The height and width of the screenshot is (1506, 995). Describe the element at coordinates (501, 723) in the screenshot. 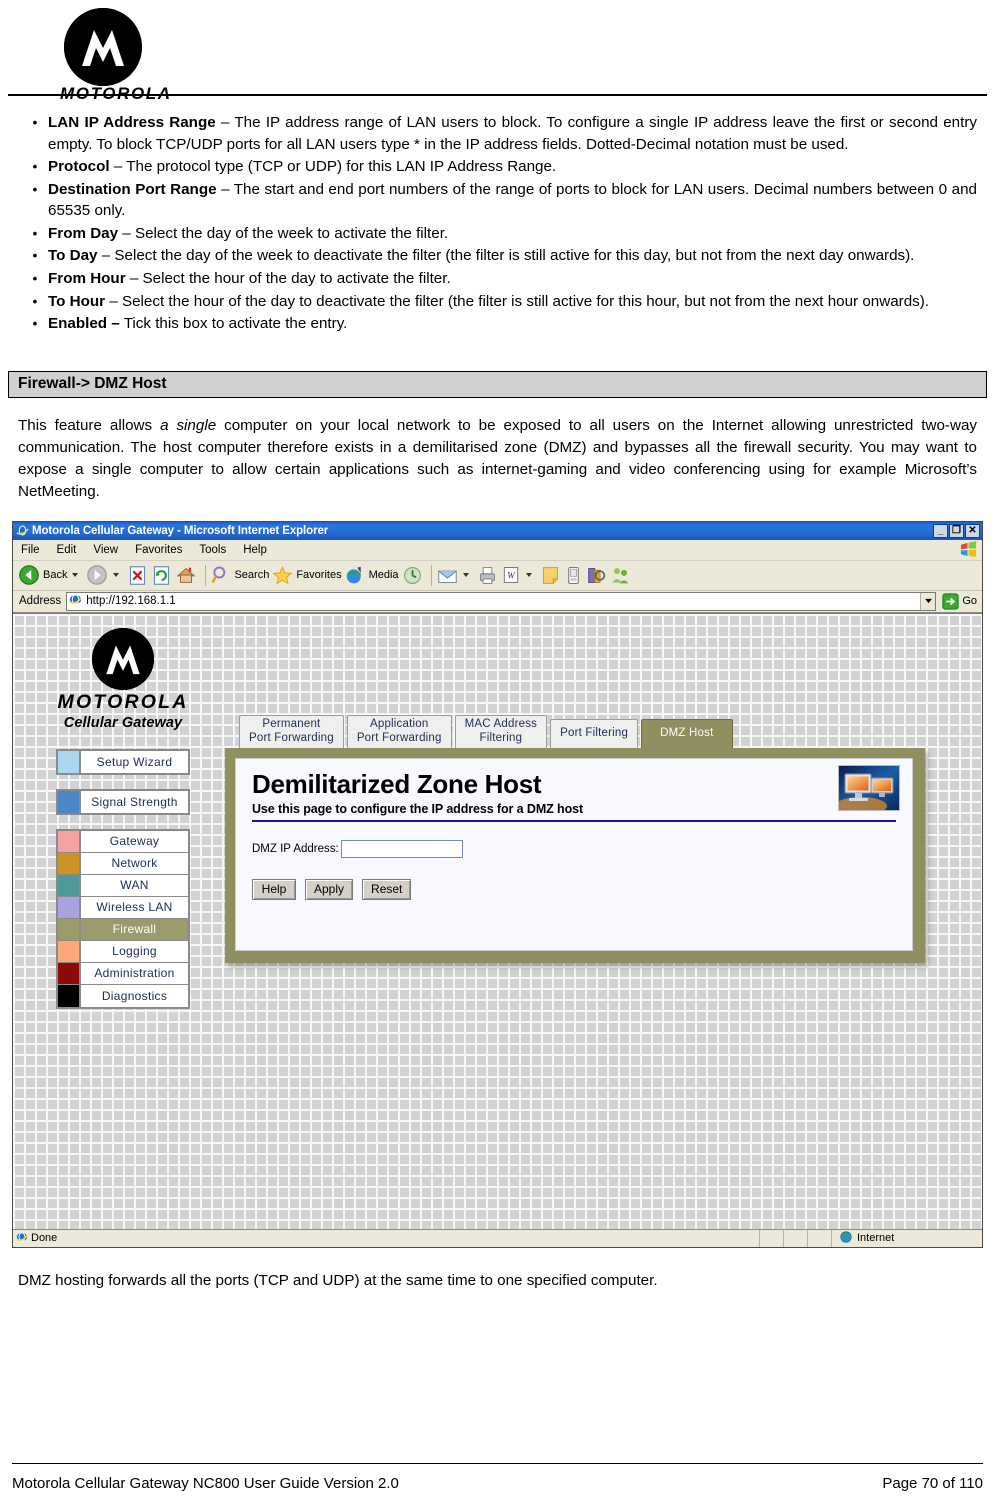

I see `tab-label-line1: MAC Address` at that location.